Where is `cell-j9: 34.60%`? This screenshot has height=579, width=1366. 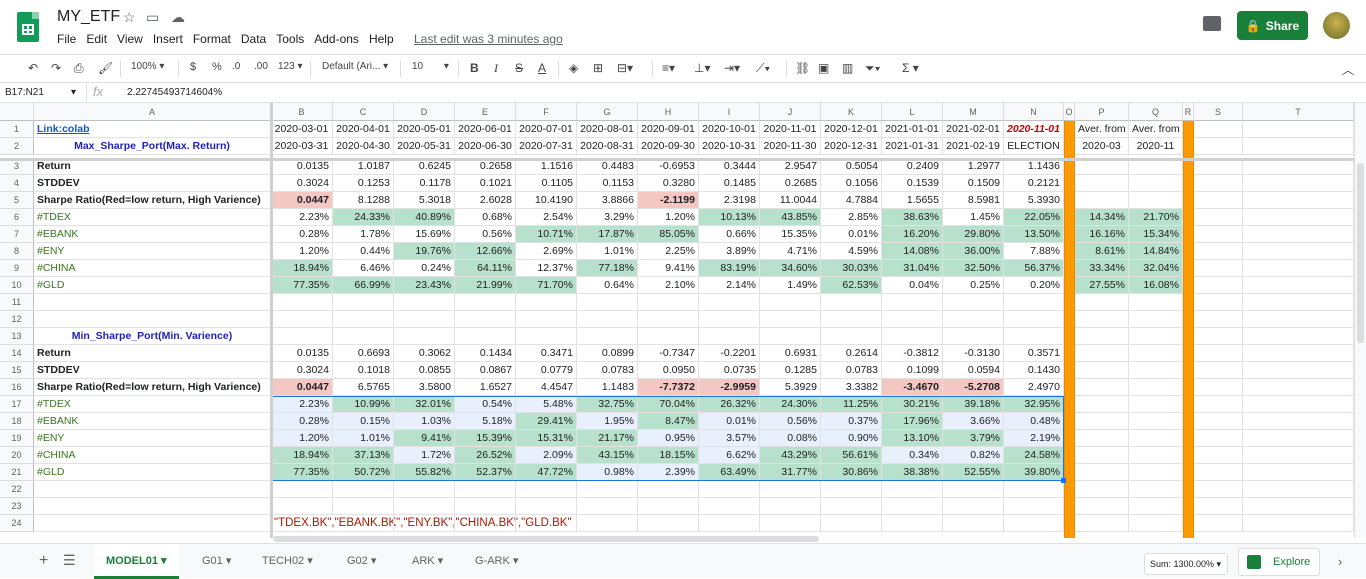
cell-j9: 34.60% is located at coordinates (790, 268).